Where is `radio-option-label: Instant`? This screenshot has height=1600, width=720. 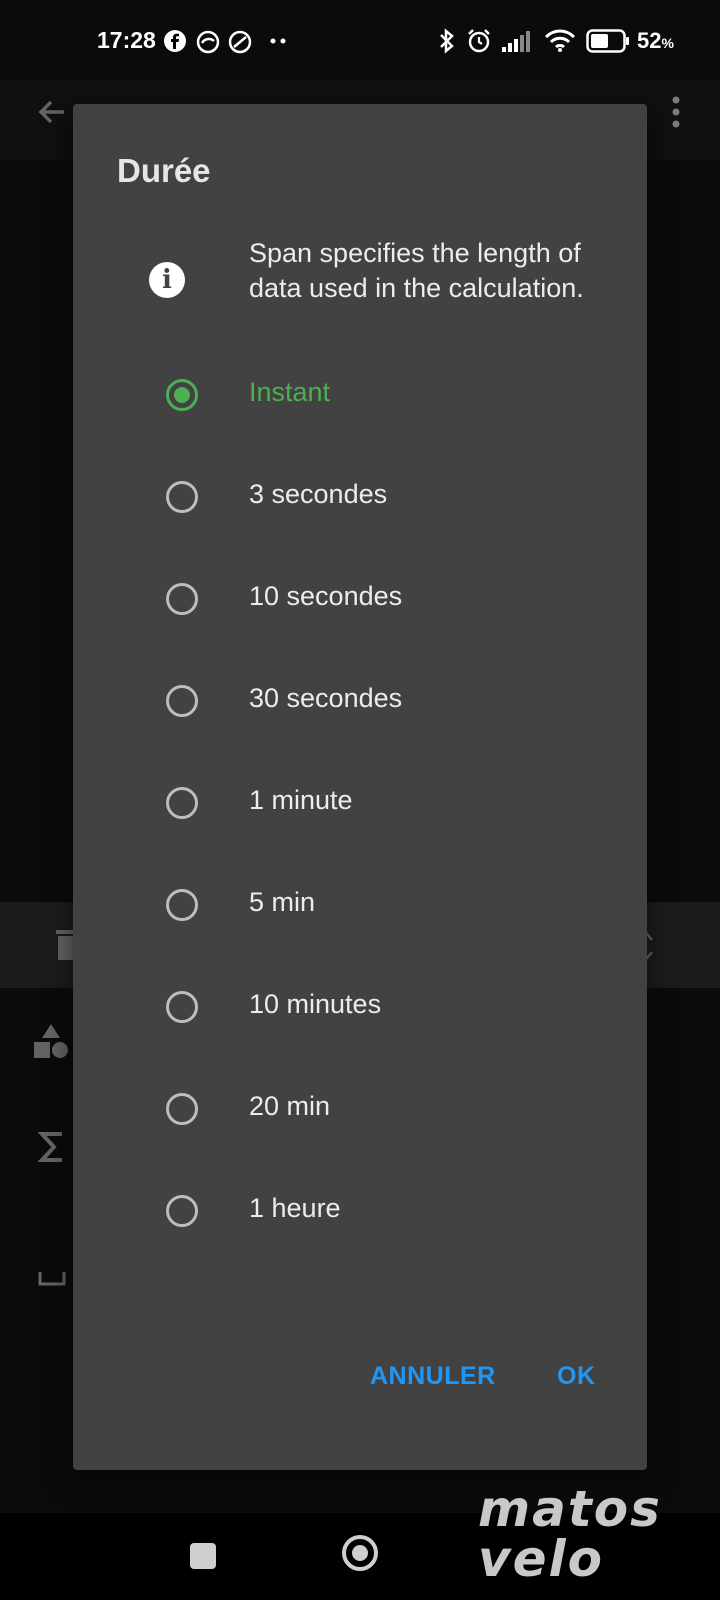
radio-option-label: Instant is located at coordinates (290, 392).